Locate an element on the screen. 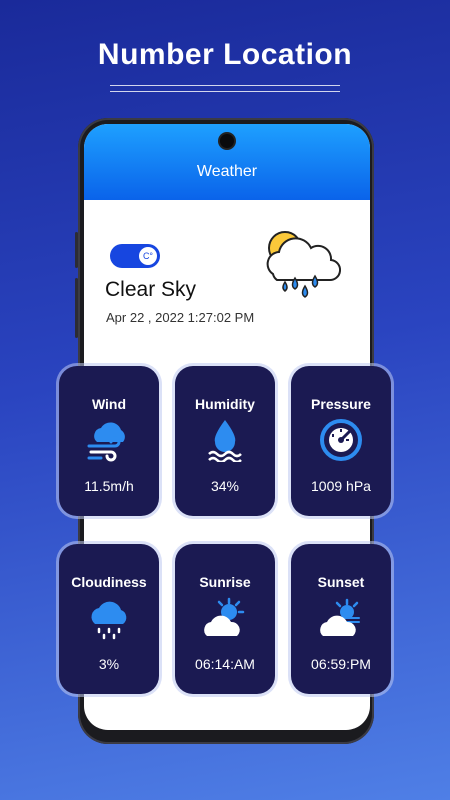 The width and height of the screenshot is (450, 800). unit-toggle-knob: C° is located at coordinates (148, 256).